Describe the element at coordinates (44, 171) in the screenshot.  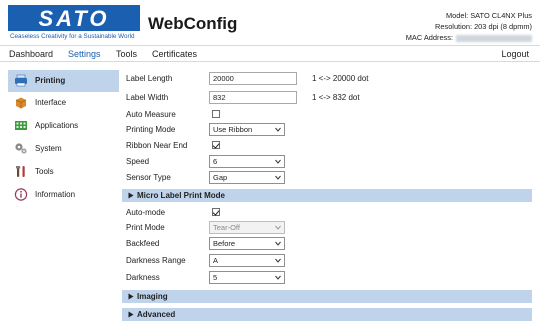
I see `sidebar-item-label: Tools` at that location.